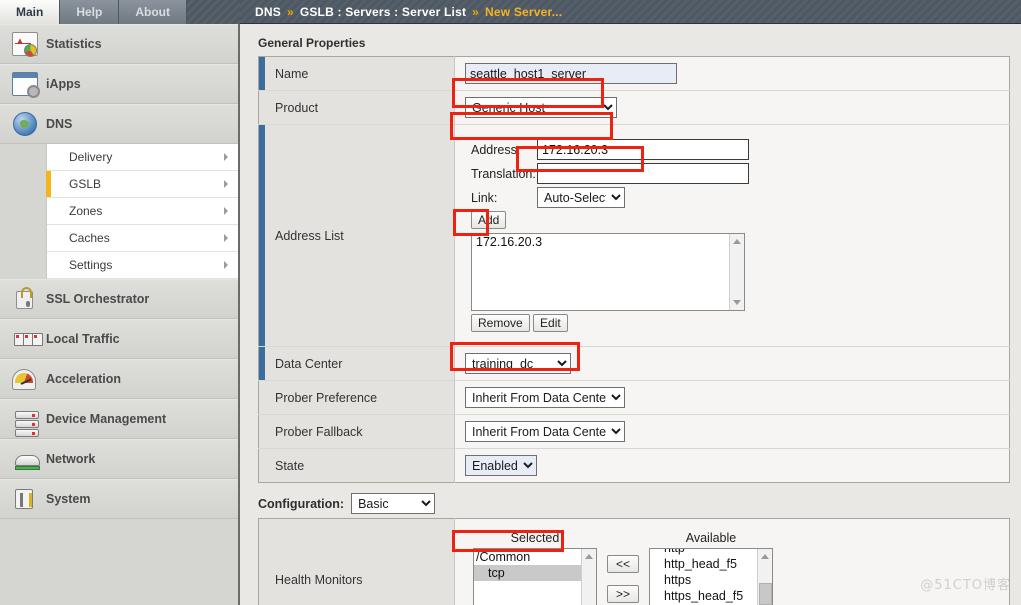 The width and height of the screenshot is (1021, 605). What do you see at coordinates (764, 577) in the screenshot?
I see `available-list-scrollbar` at bounding box center [764, 577].